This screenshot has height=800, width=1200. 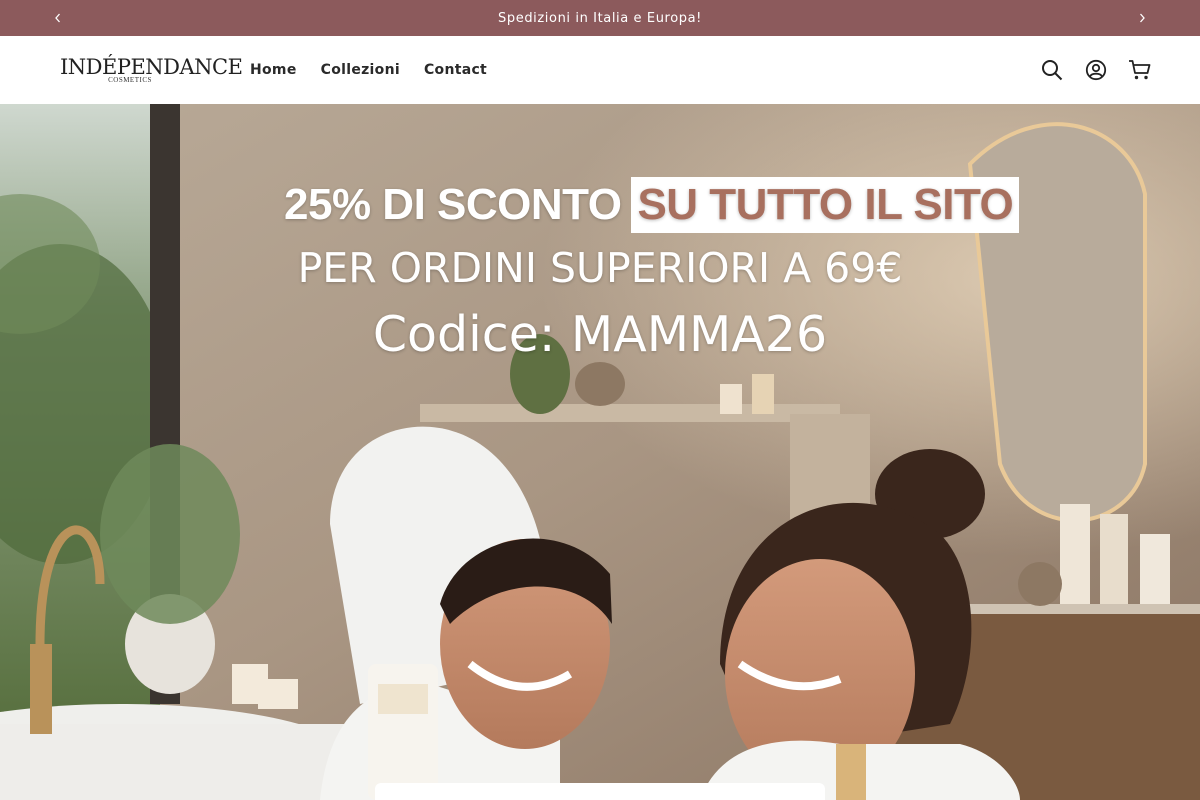 I want to click on hero-content-card, so click(x=600, y=791).